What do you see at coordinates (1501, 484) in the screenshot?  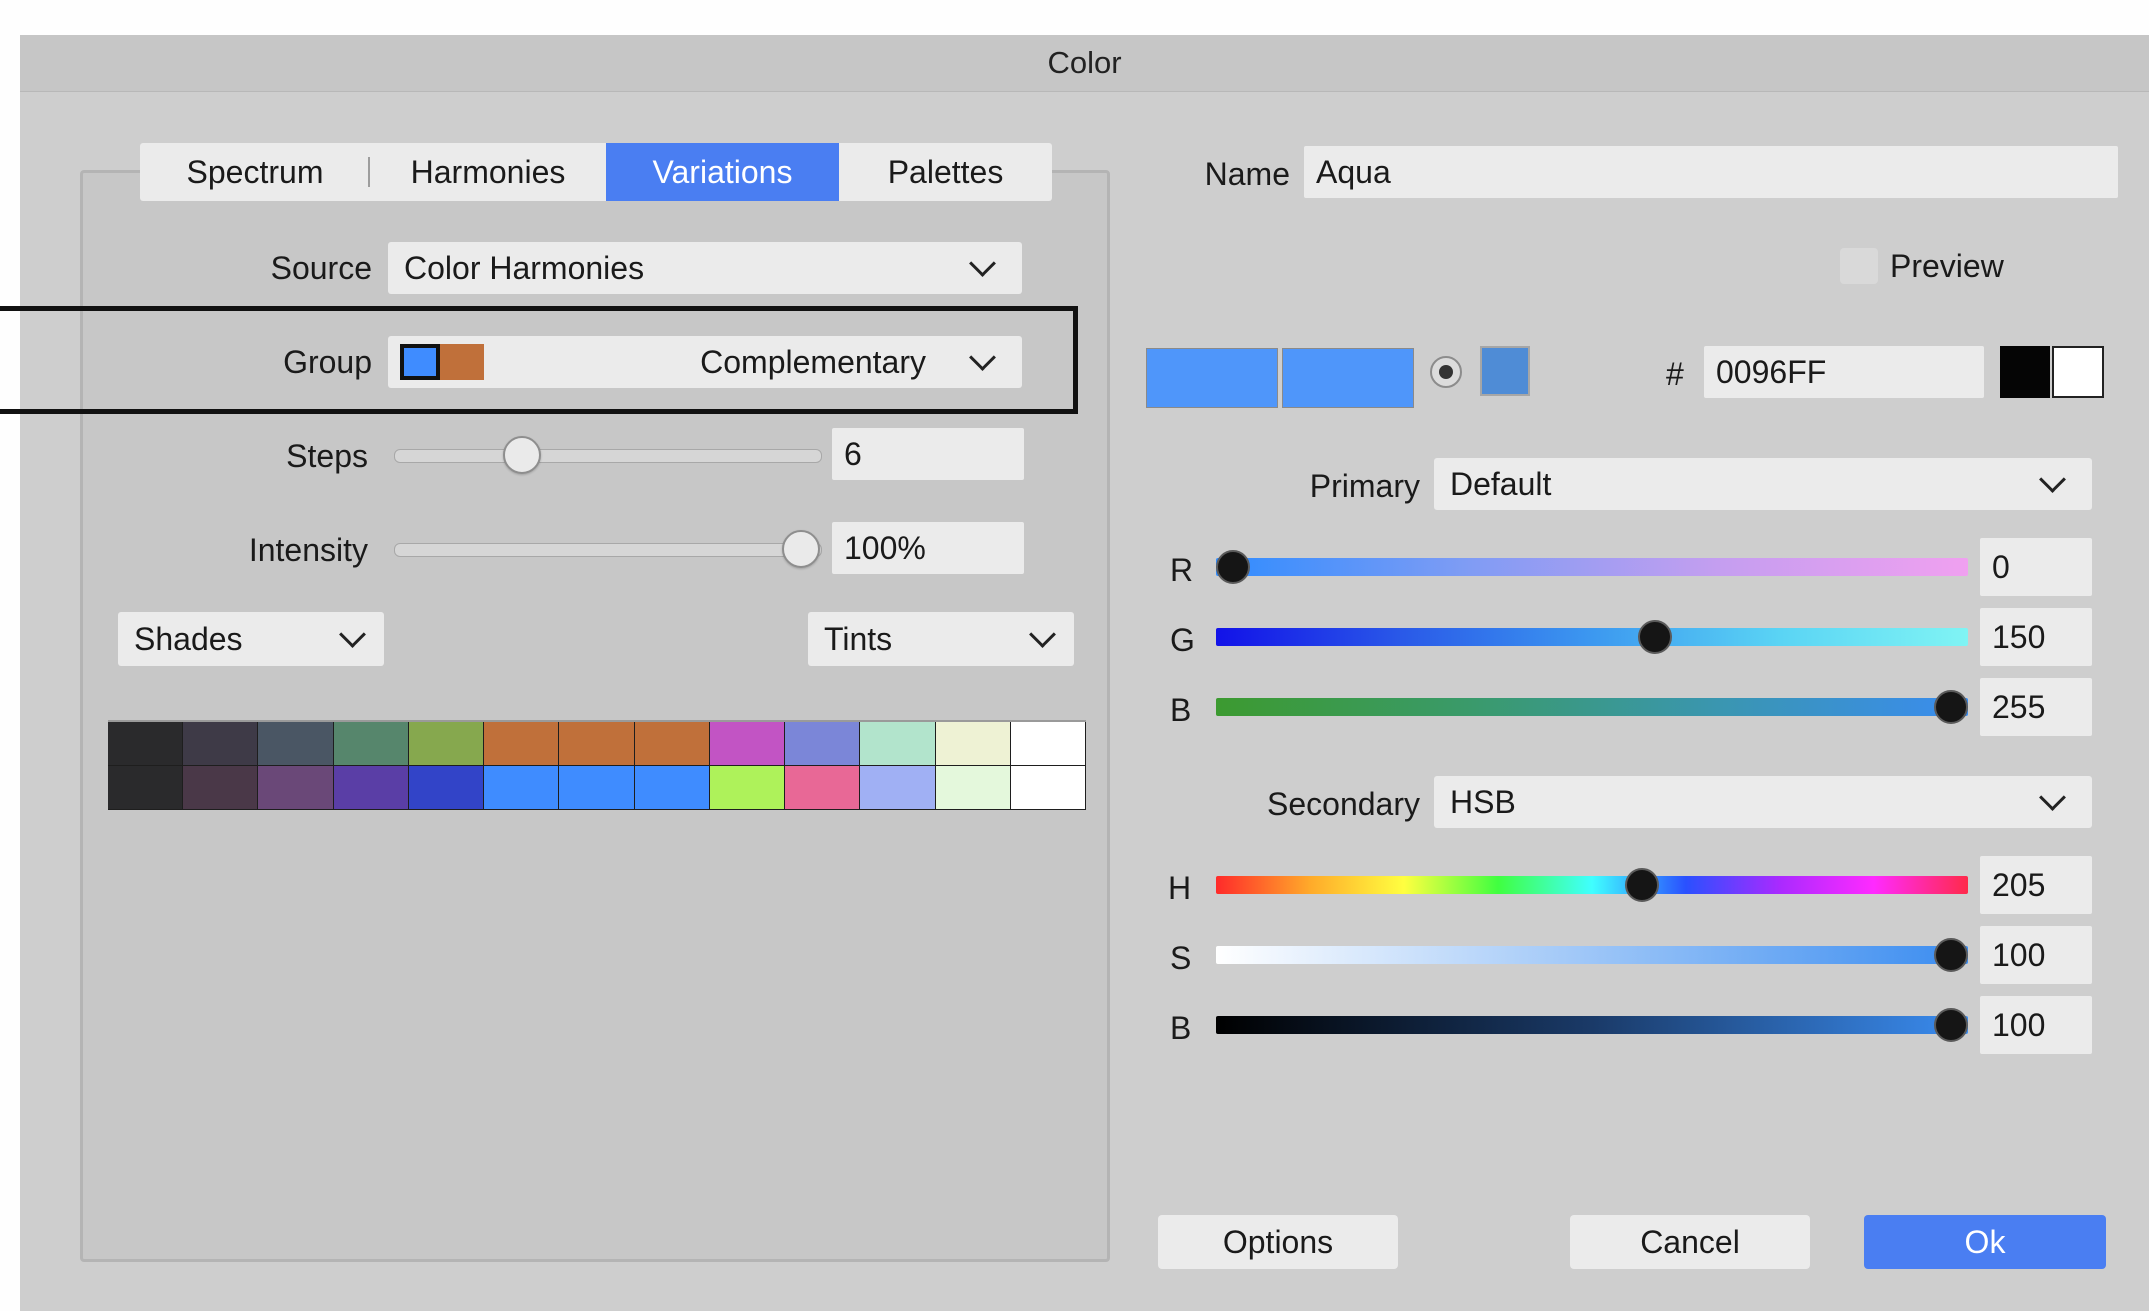 I see `primary-mode-value: Default` at bounding box center [1501, 484].